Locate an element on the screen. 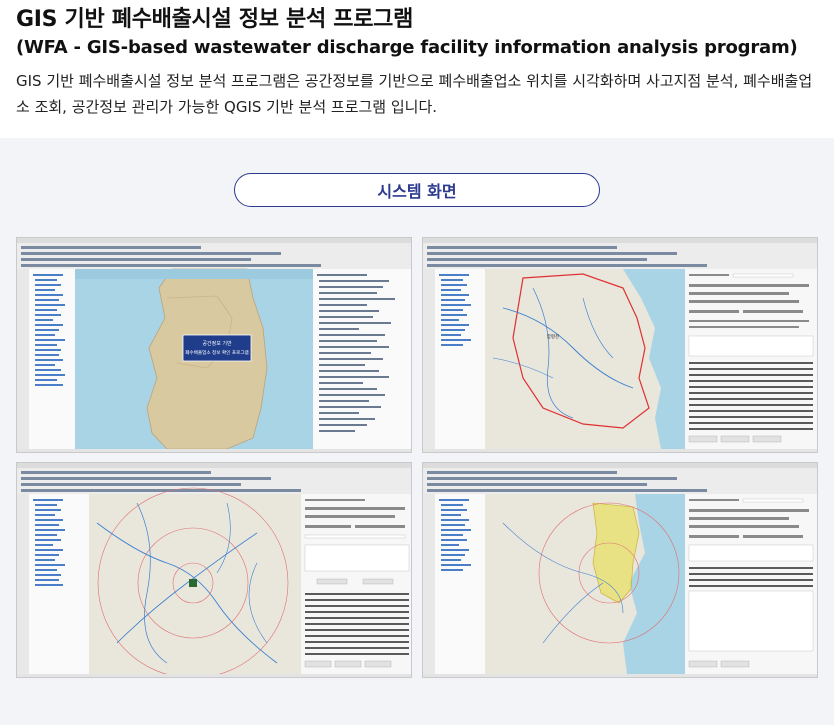  qgis-window-2: 함평천 is located at coordinates (620, 345).